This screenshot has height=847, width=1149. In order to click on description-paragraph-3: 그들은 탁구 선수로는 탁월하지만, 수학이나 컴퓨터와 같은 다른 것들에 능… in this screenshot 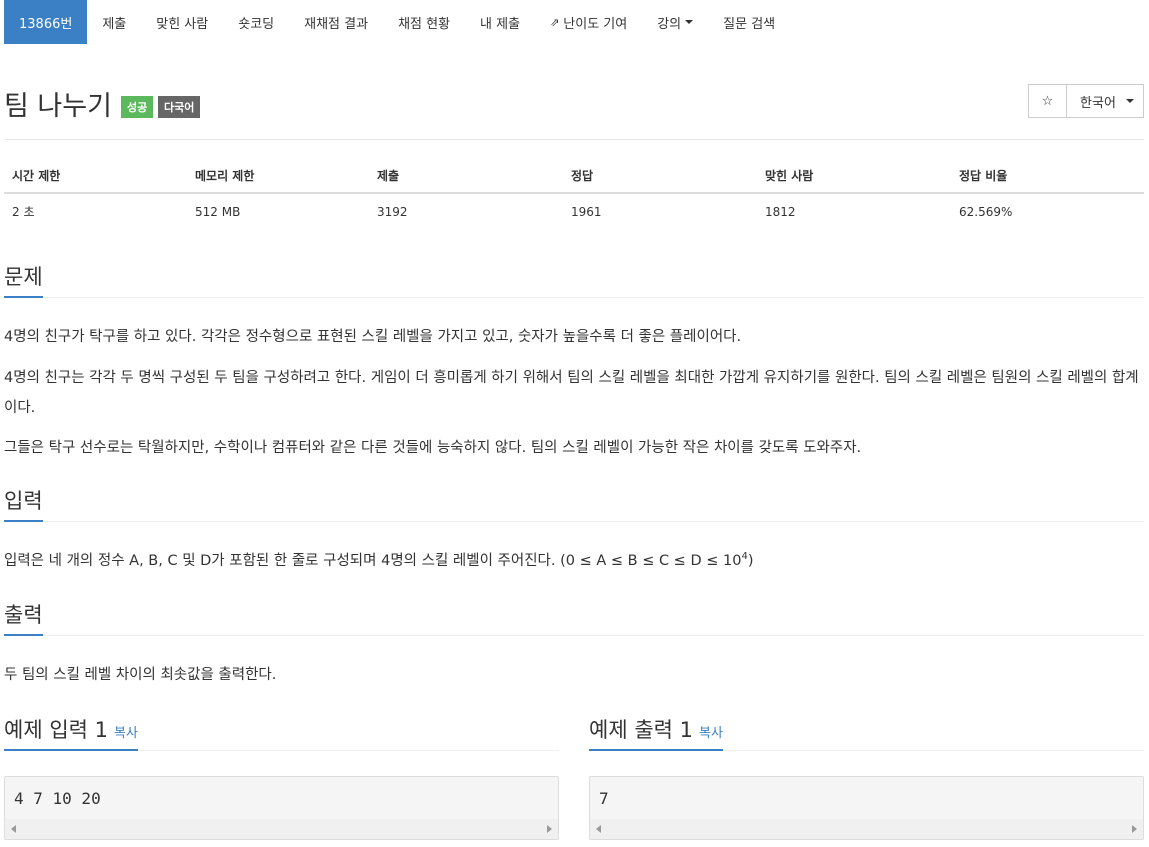, I will do `click(433, 448)`.